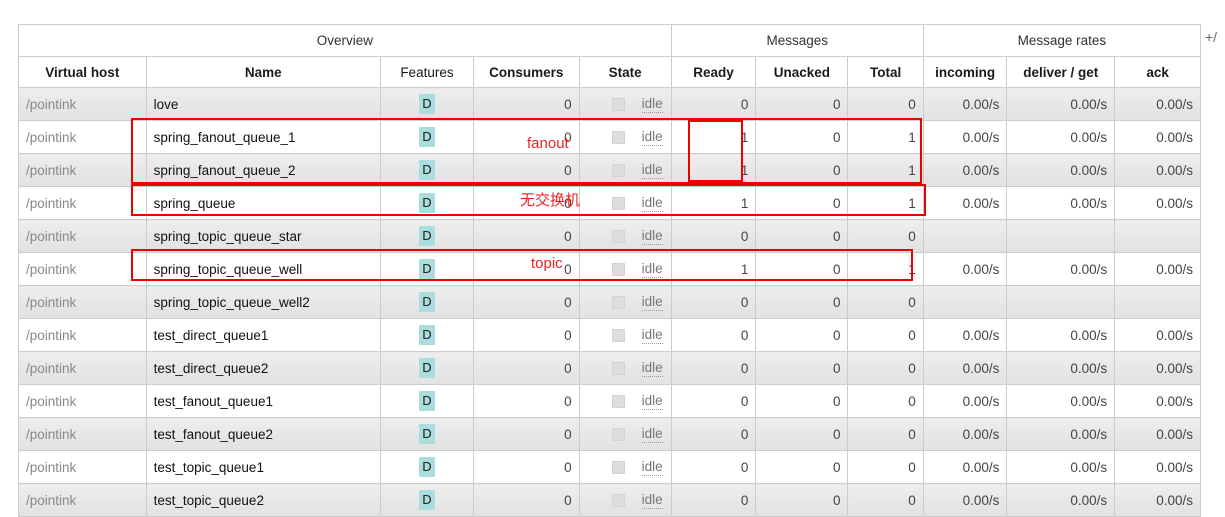 The image size is (1225, 517). Describe the element at coordinates (228, 269) in the screenshot. I see `queue-name-link: spring_topic_queue_well` at that location.